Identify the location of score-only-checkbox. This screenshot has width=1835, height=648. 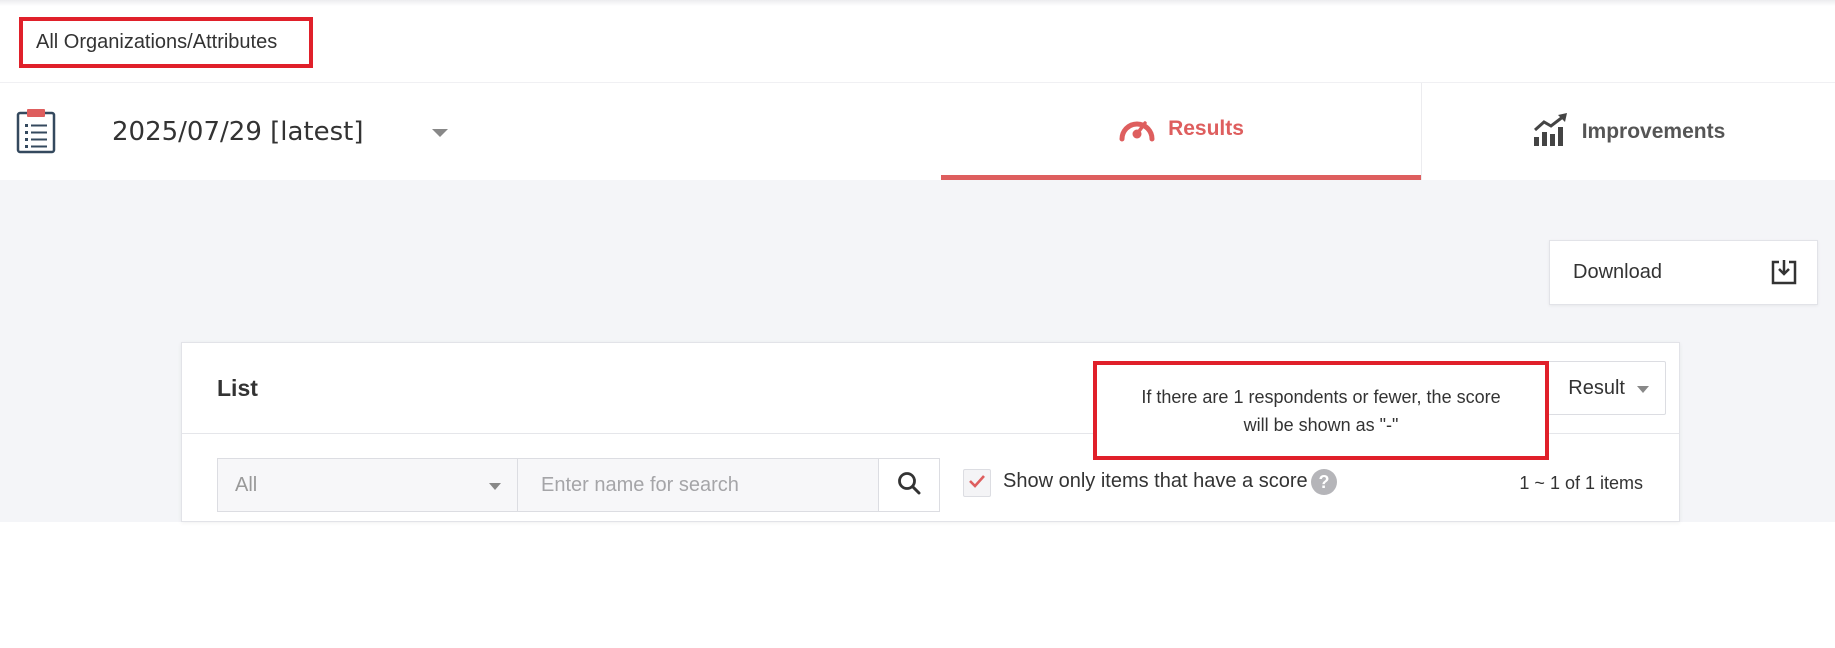
(977, 483).